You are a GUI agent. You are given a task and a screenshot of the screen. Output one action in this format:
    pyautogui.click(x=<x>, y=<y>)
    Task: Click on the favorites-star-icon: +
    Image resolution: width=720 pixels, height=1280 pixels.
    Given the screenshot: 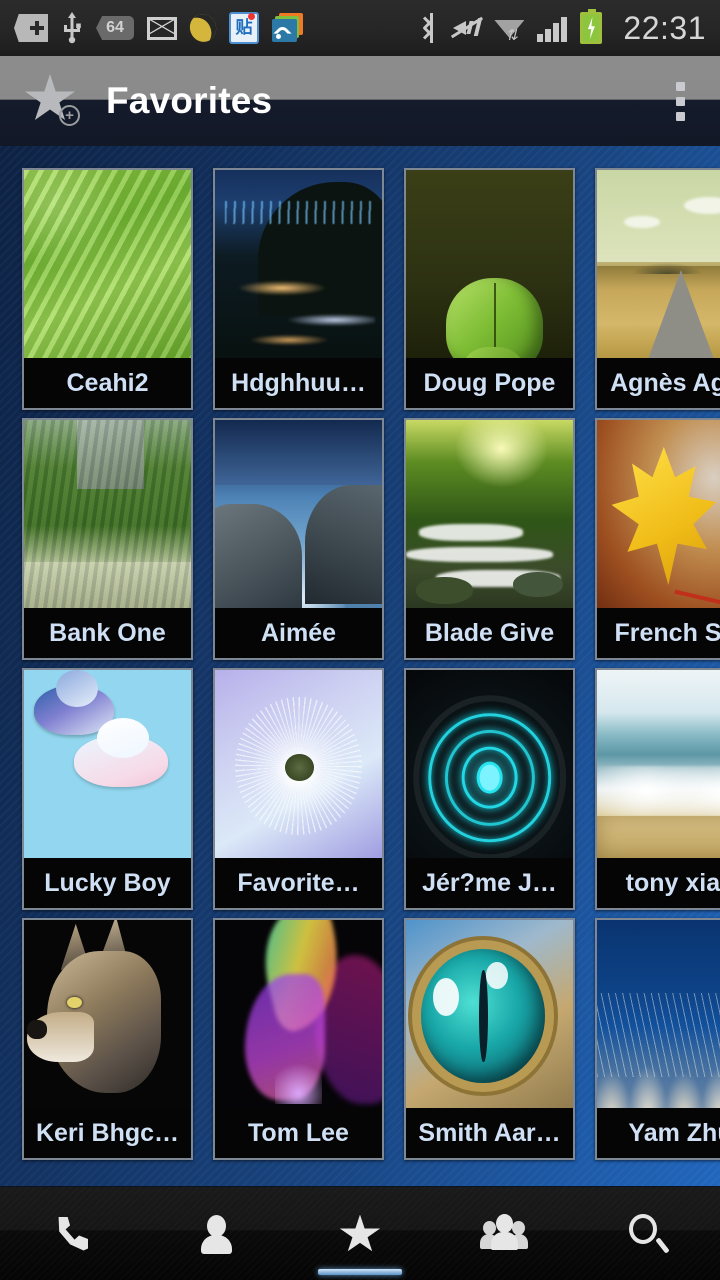 What is the action you would take?
    pyautogui.click(x=53, y=101)
    